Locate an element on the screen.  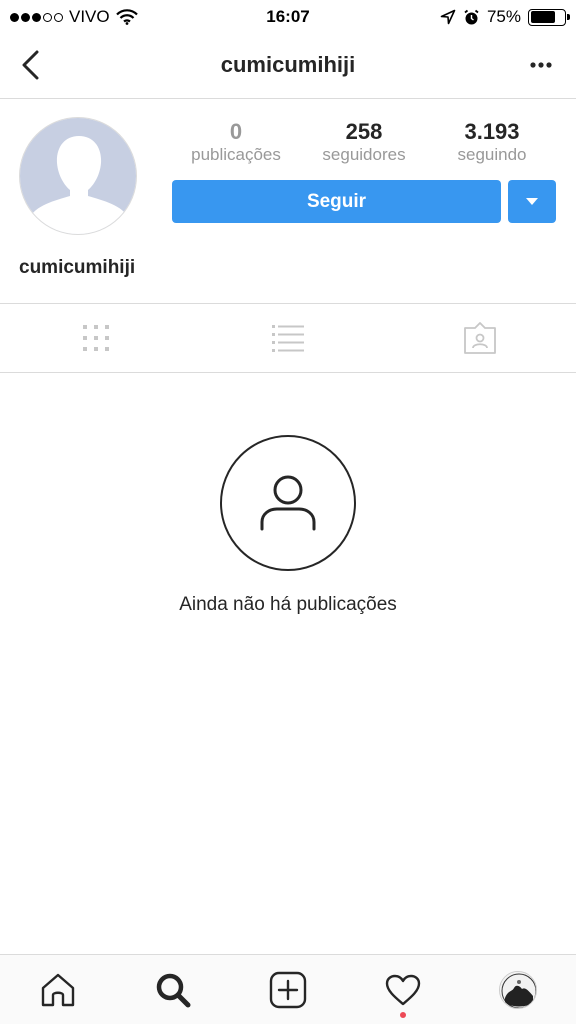
wifi-icon is located at coordinates (126, 17).